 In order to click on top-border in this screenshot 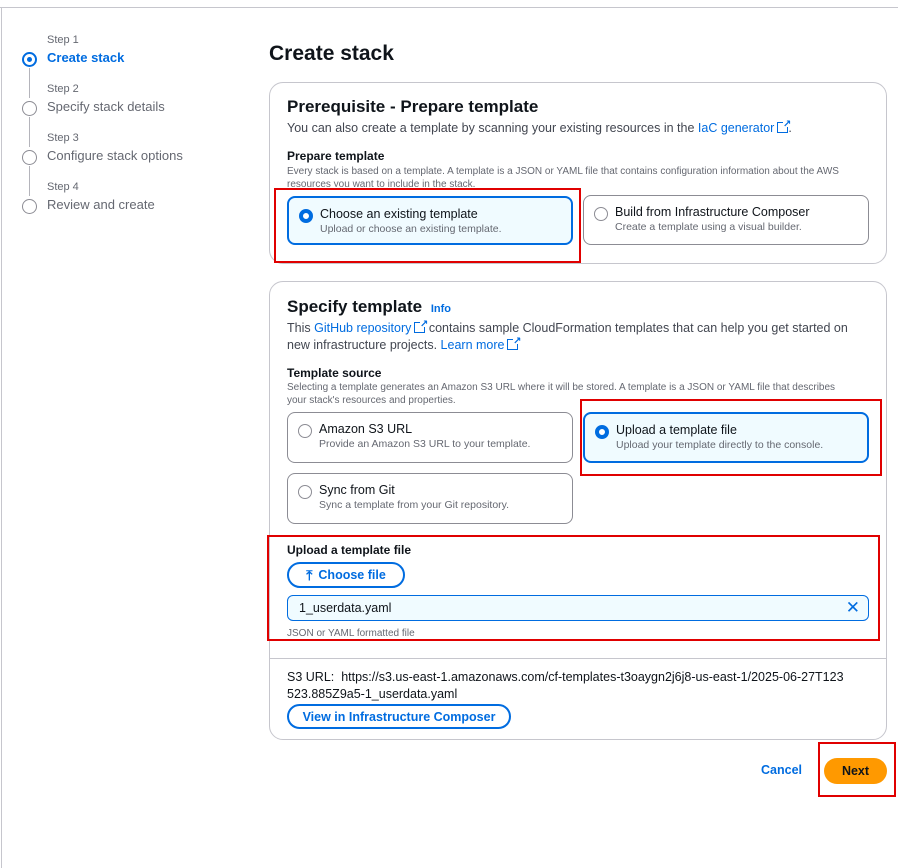, I will do `click(449, 7)`.